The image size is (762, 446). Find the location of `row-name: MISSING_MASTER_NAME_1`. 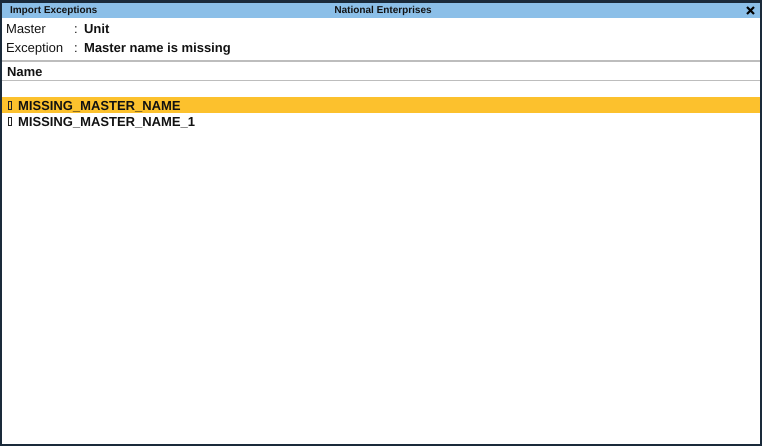

row-name: MISSING_MASTER_NAME_1 is located at coordinates (106, 121).